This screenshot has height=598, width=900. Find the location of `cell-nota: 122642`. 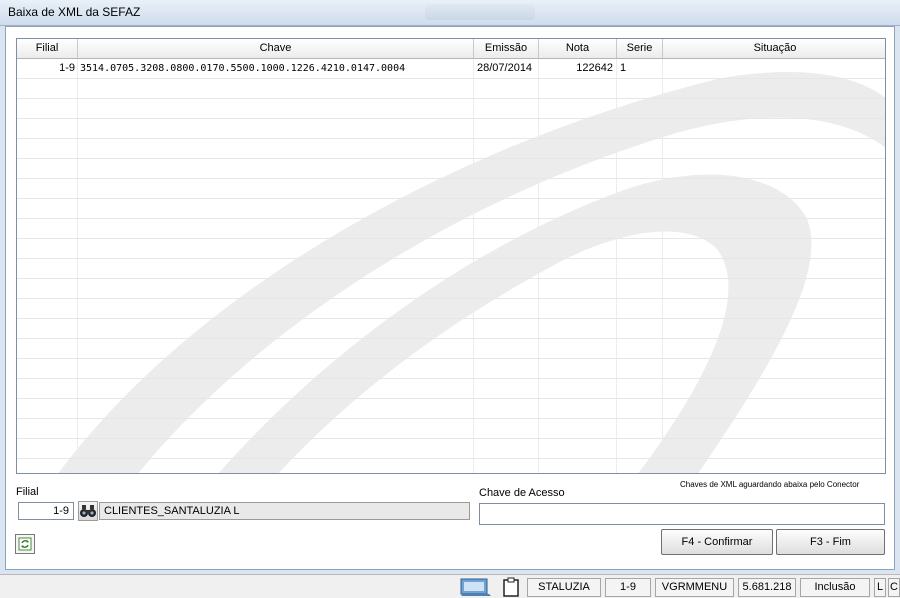

cell-nota: 122642 is located at coordinates (578, 68).